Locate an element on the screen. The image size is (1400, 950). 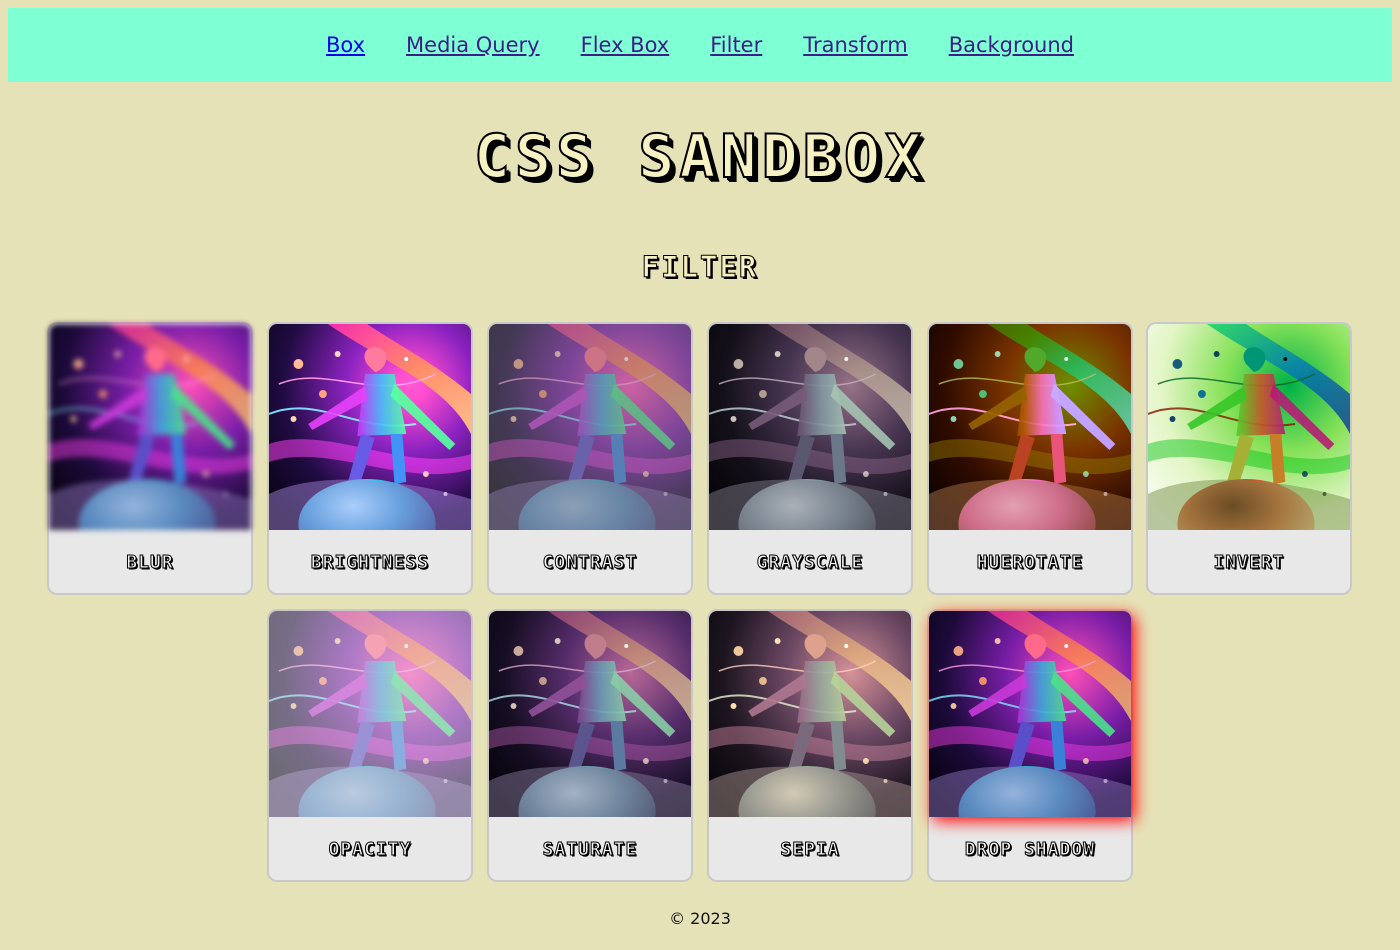
card-grayscale: GRAYSCALE is located at coordinates (810, 458).